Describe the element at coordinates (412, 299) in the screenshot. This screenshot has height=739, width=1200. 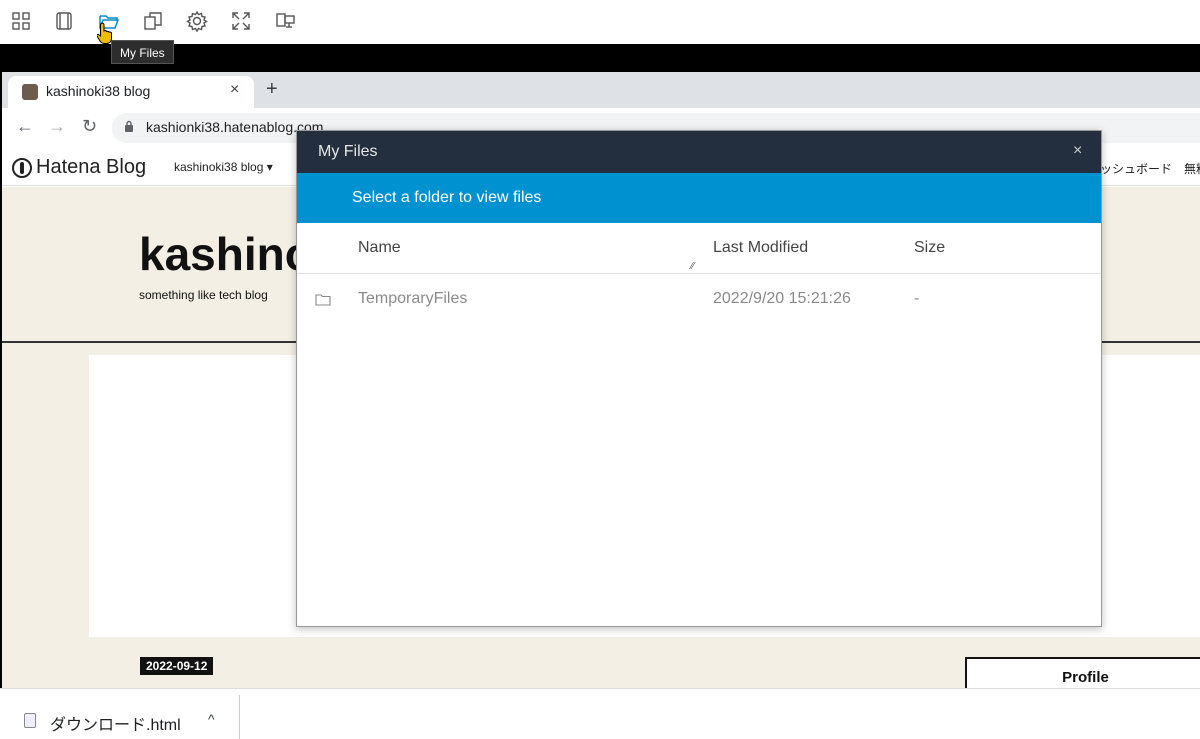
I see `file-name: TemporaryFiles` at that location.